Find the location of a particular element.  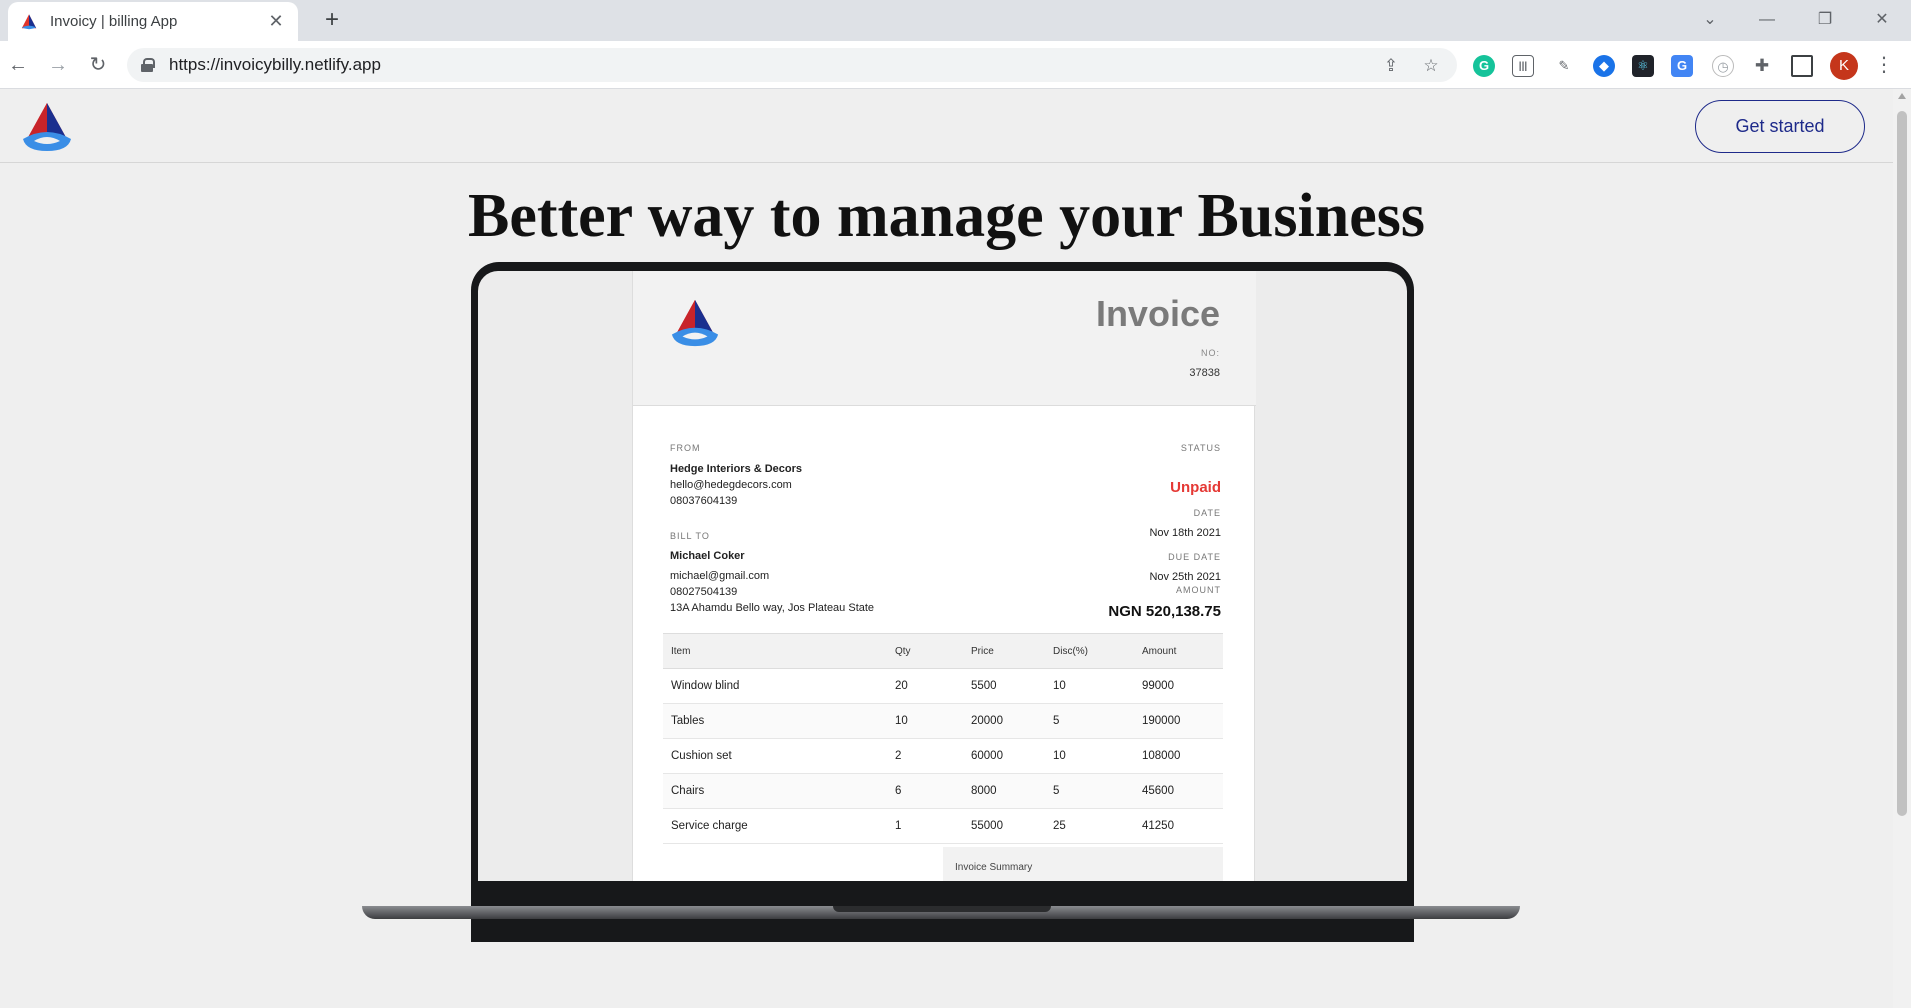

table-row: Service charge 1 55000 25 41250 is located at coordinates (943, 826).